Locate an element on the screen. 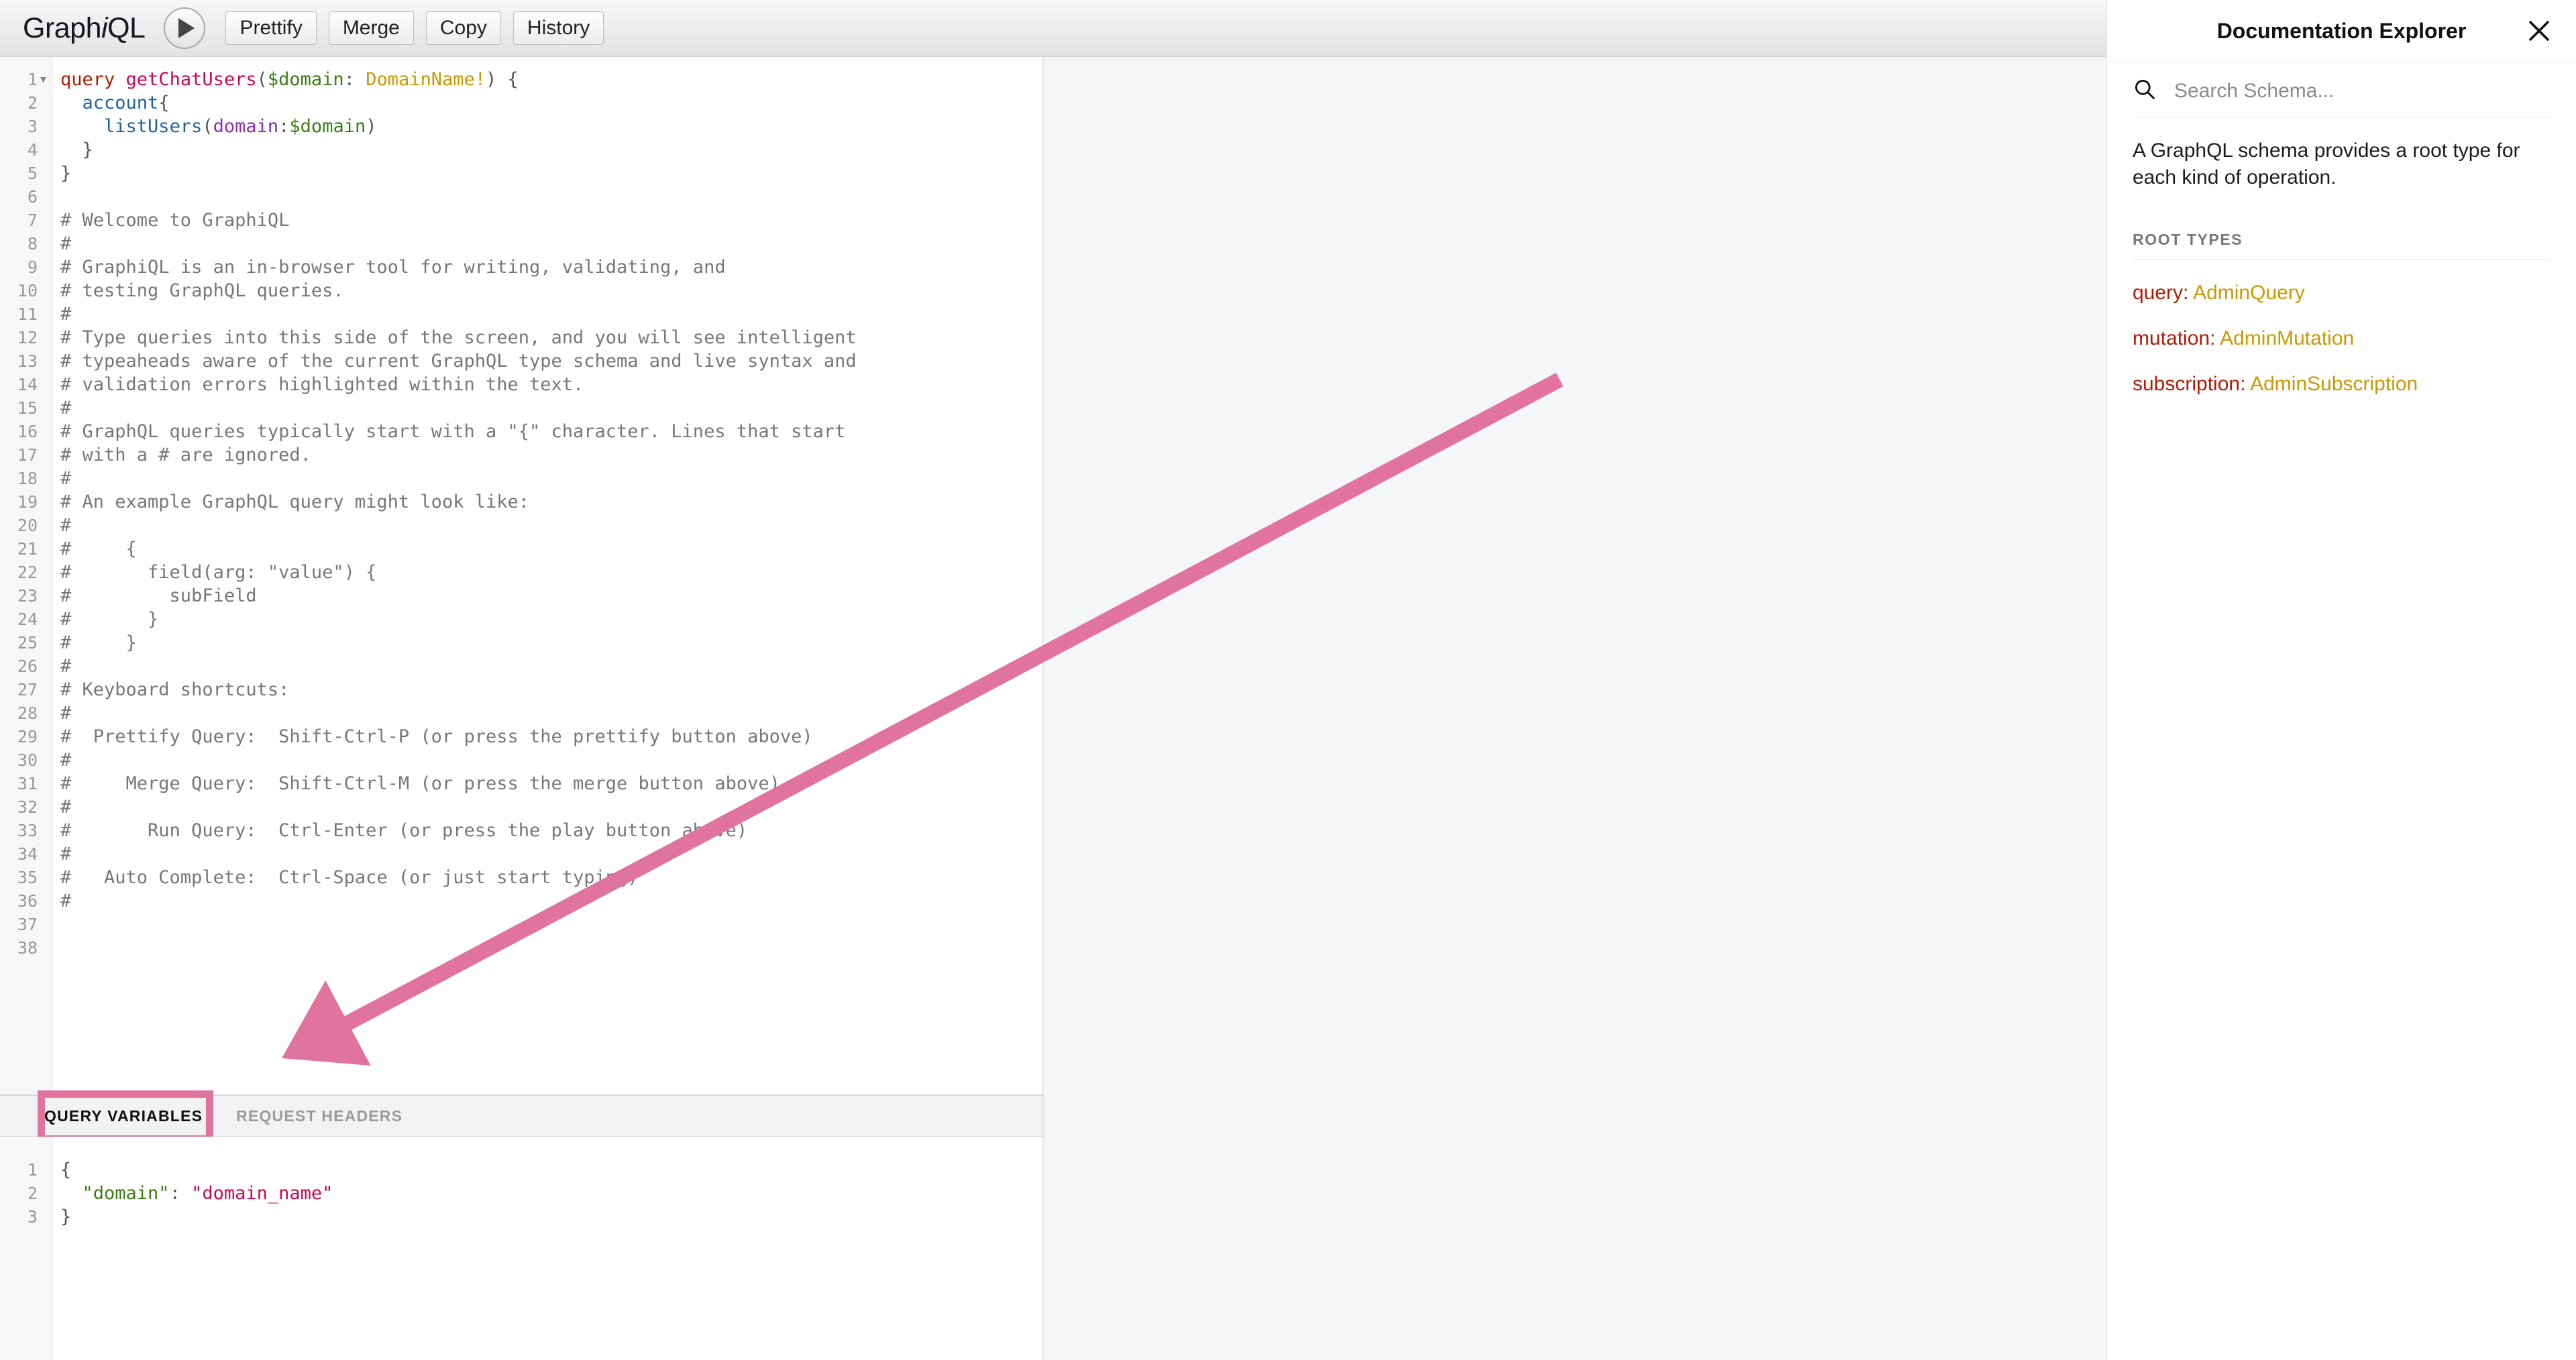 This screenshot has height=1360, width=2576. play-icon is located at coordinates (186, 28).